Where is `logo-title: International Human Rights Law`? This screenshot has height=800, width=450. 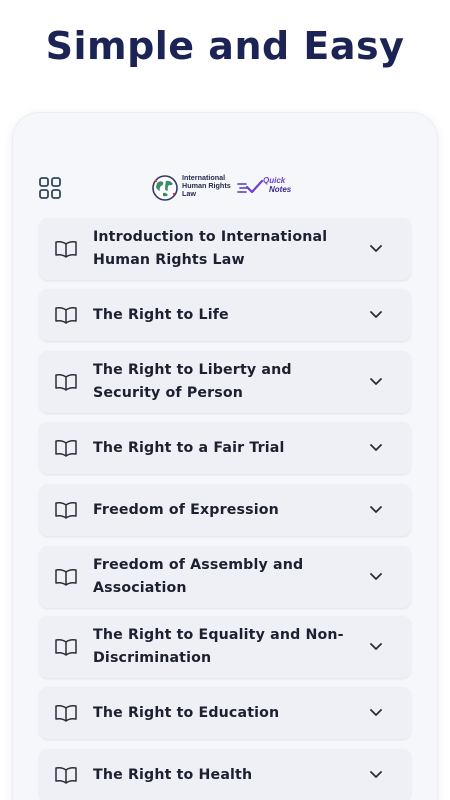
logo-title: International Human Rights Law is located at coordinates (211, 186).